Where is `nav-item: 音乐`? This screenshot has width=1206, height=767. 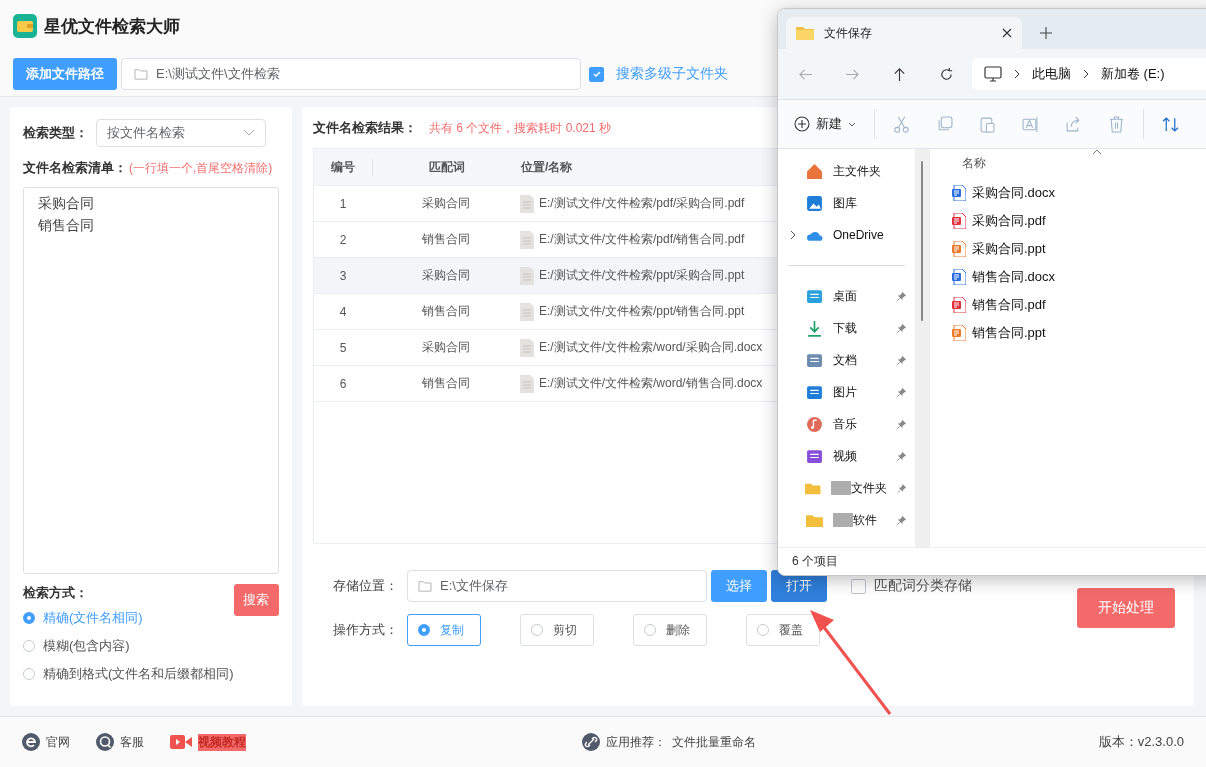 nav-item: 音乐 is located at coordinates (845, 424).